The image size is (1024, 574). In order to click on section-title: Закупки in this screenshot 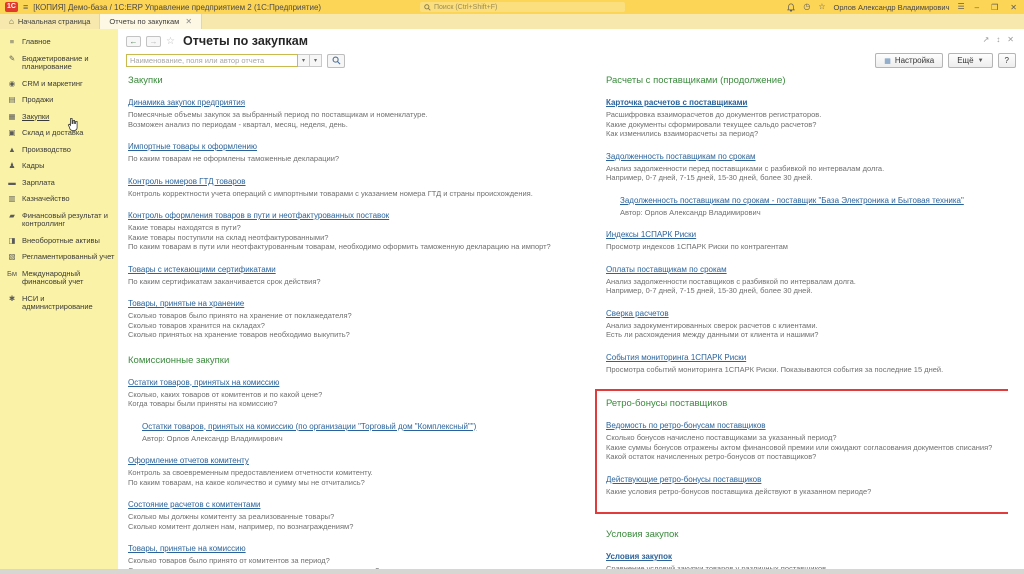, I will do `click(145, 80)`.